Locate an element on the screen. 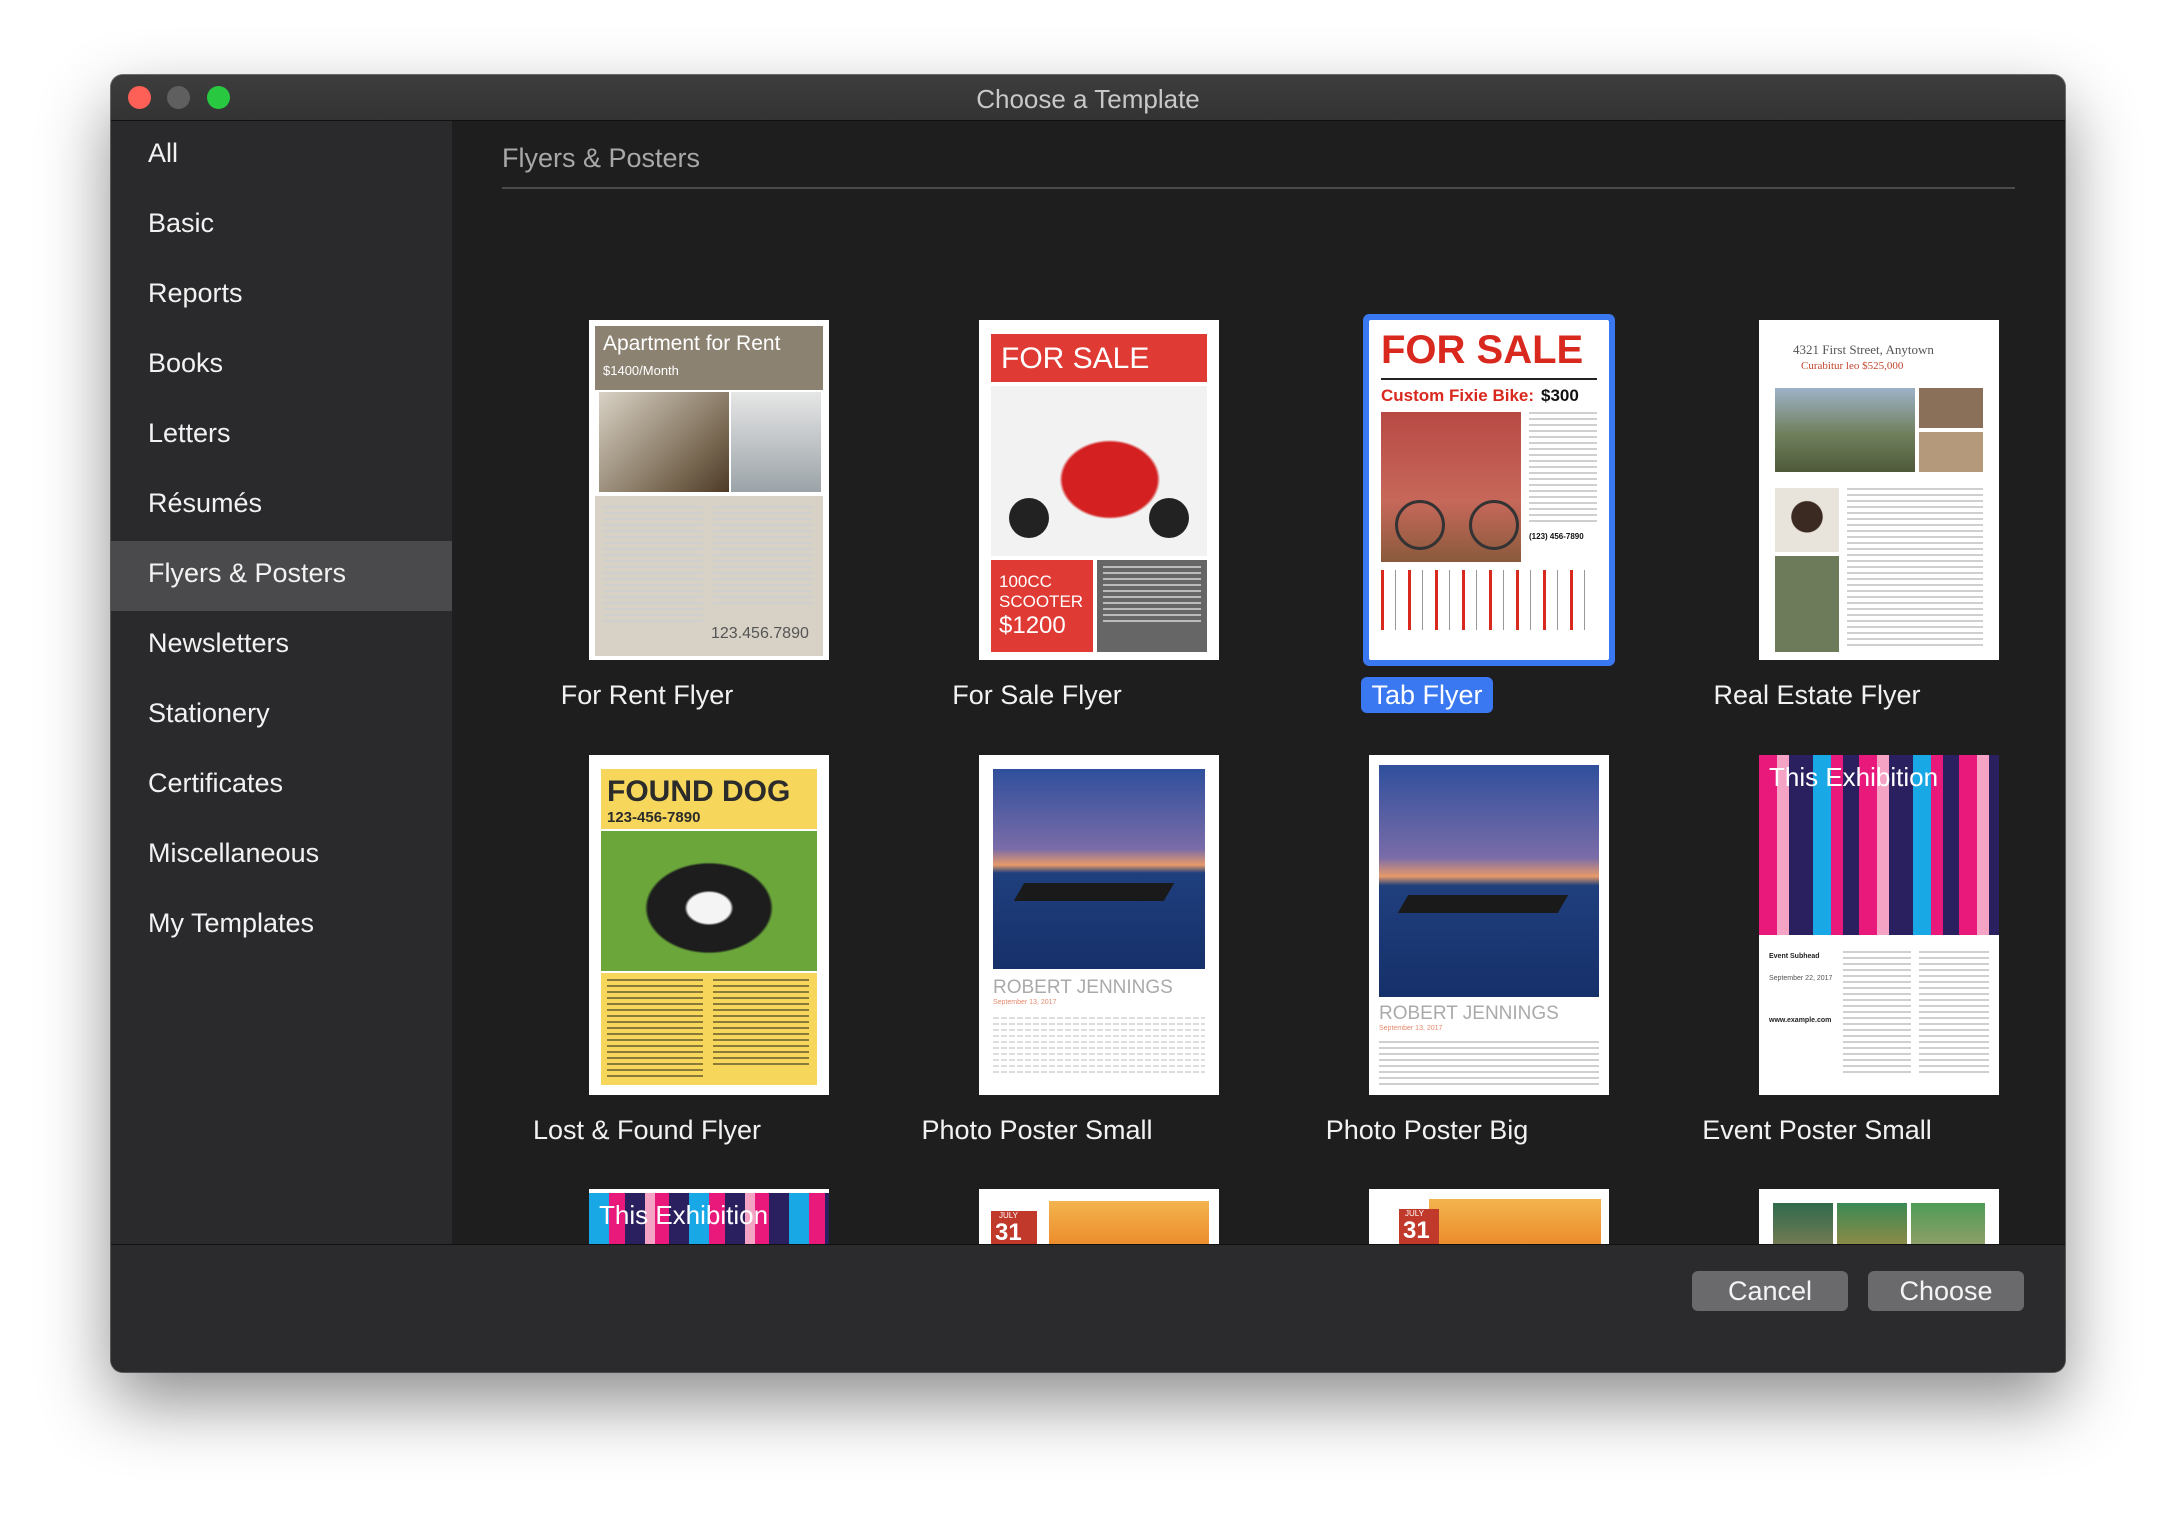  template-label: Tab Flyer is located at coordinates (1427, 695).